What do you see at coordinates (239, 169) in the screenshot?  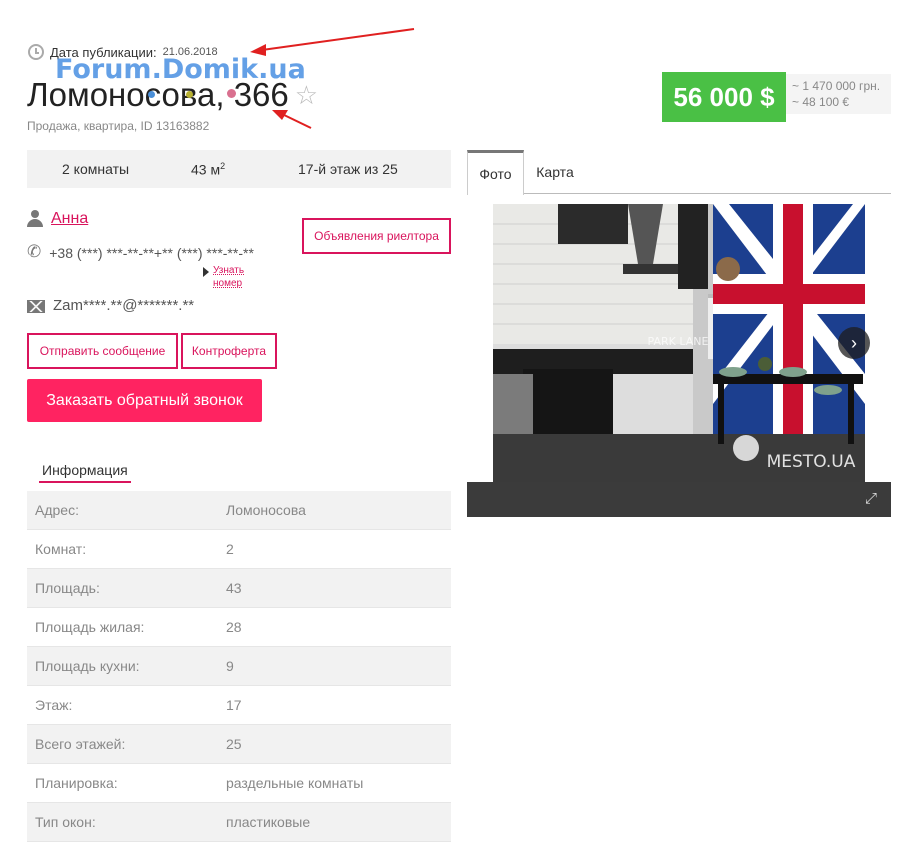 I see `specs-bar: 2 комнаты 43 м2 17-й этаж из 25` at bounding box center [239, 169].